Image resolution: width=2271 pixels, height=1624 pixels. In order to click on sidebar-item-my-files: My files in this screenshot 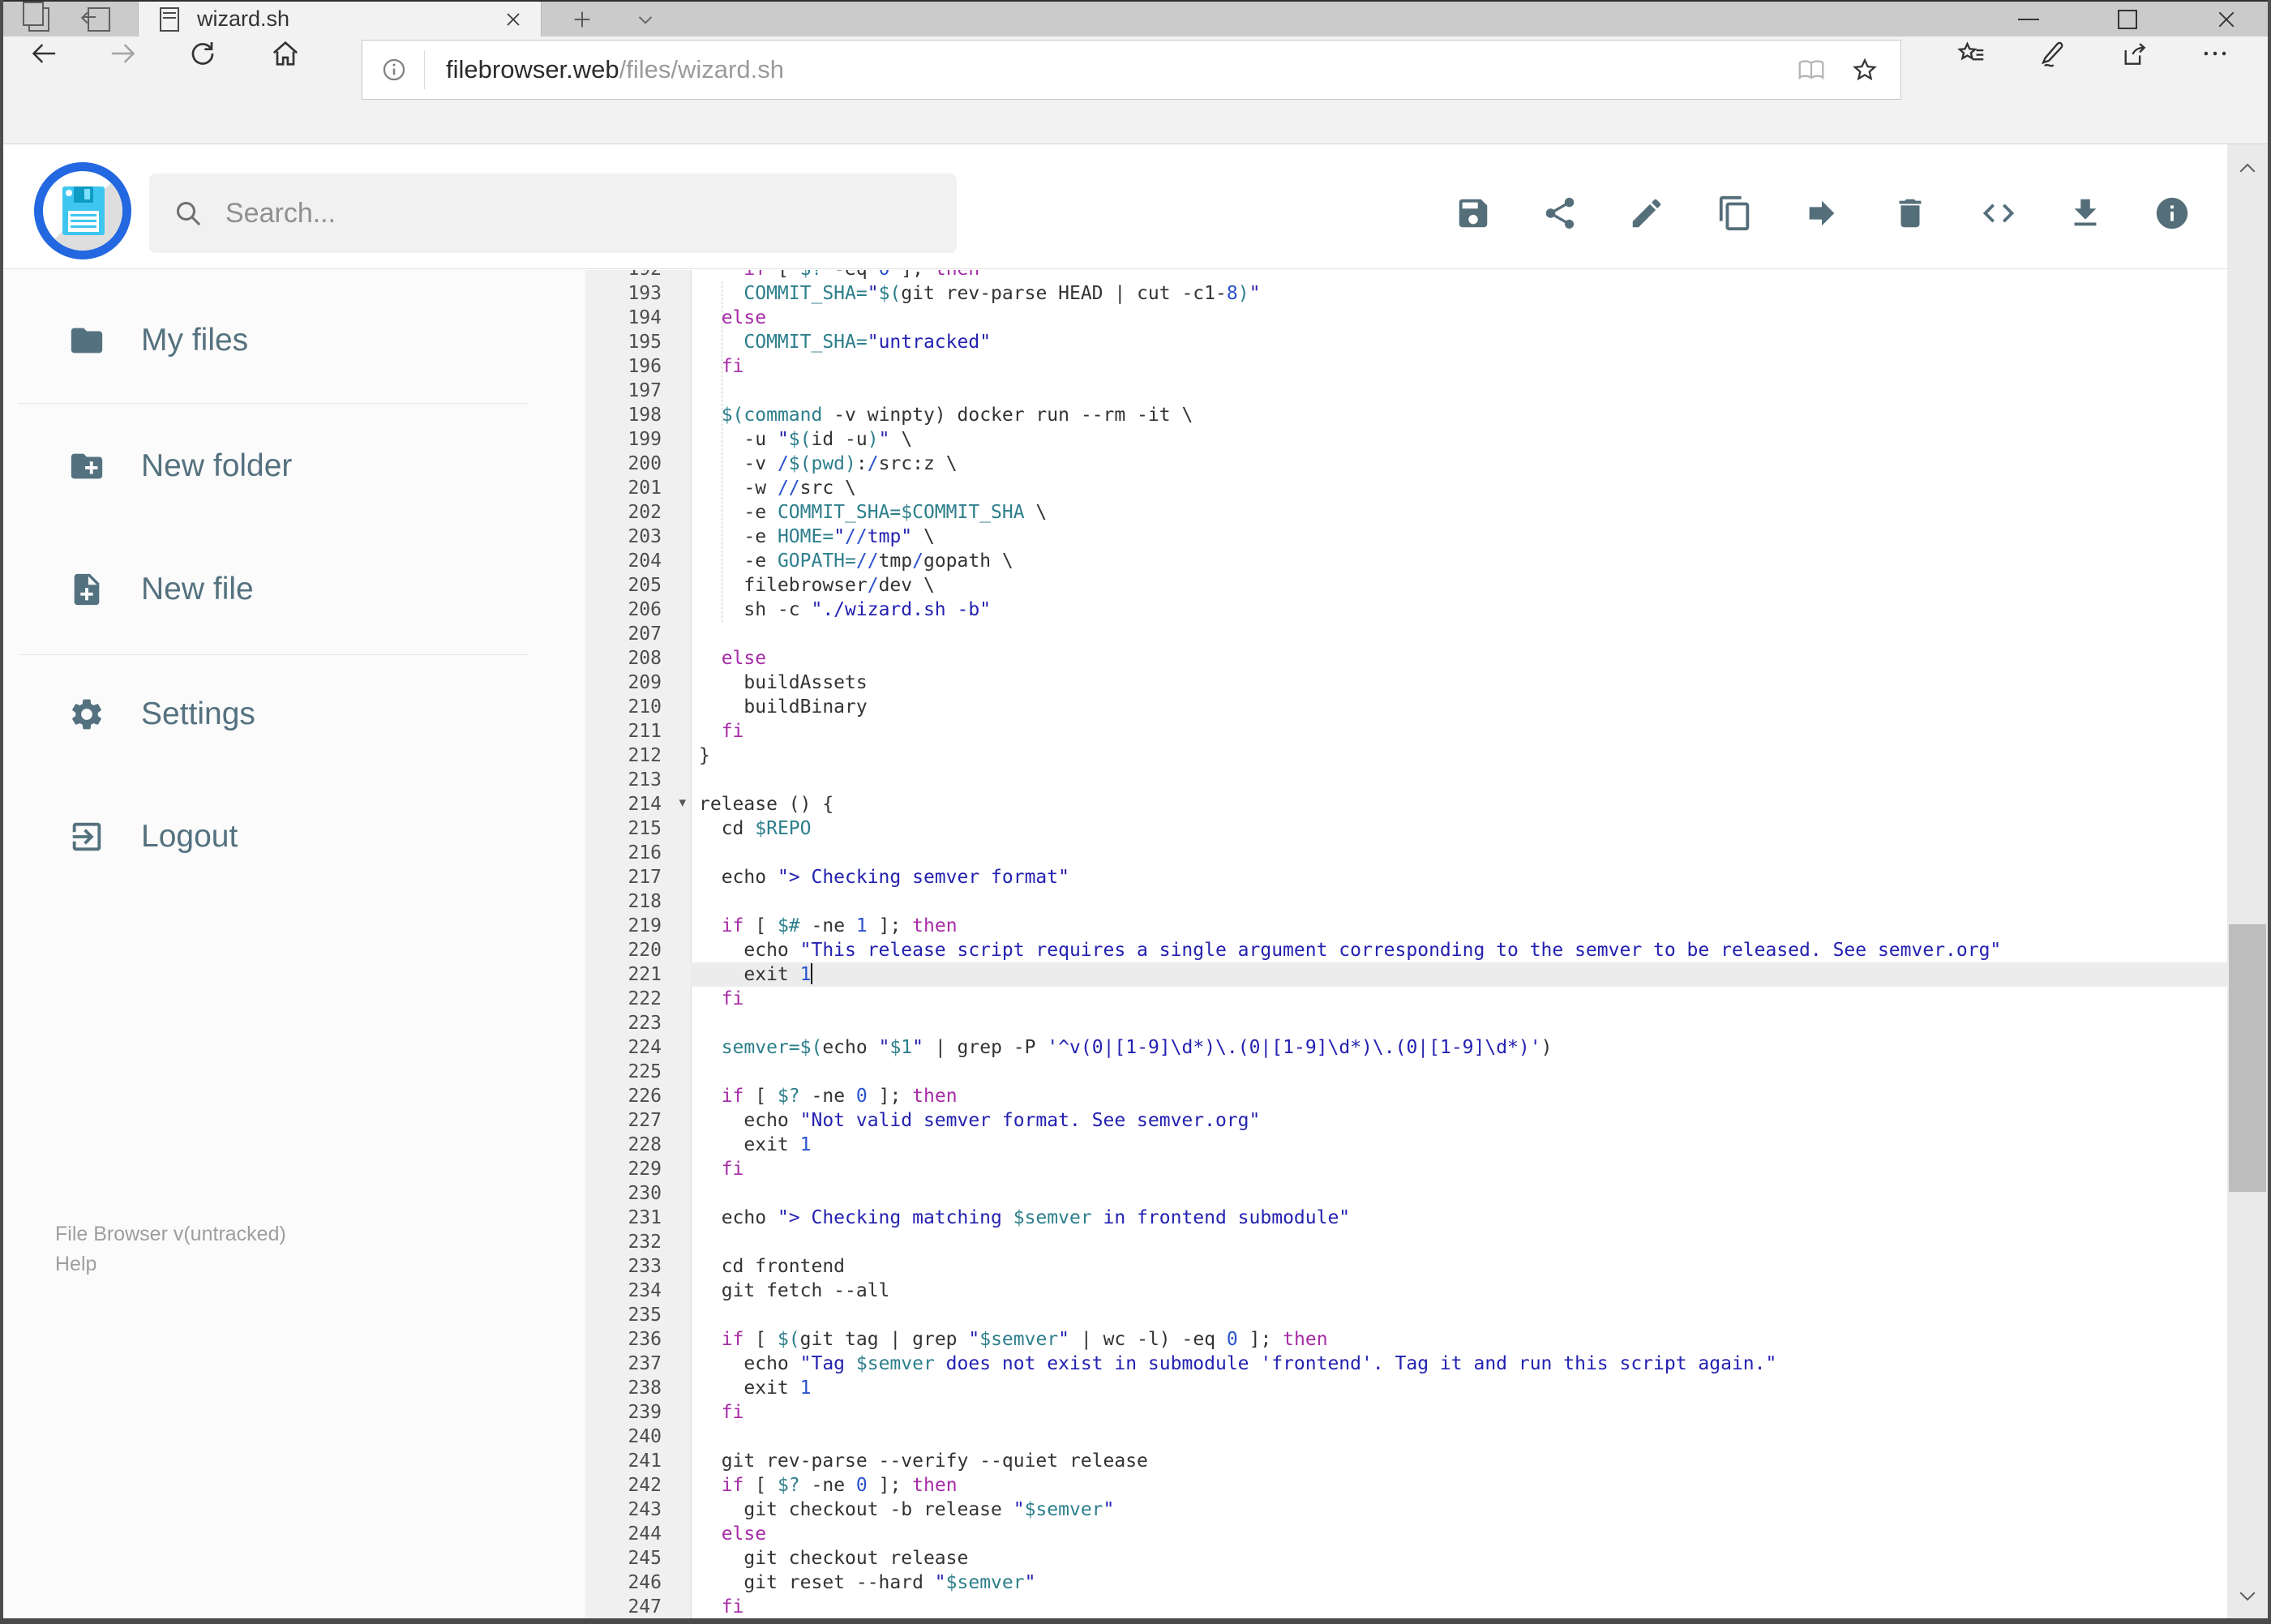, I will do `click(270, 341)`.